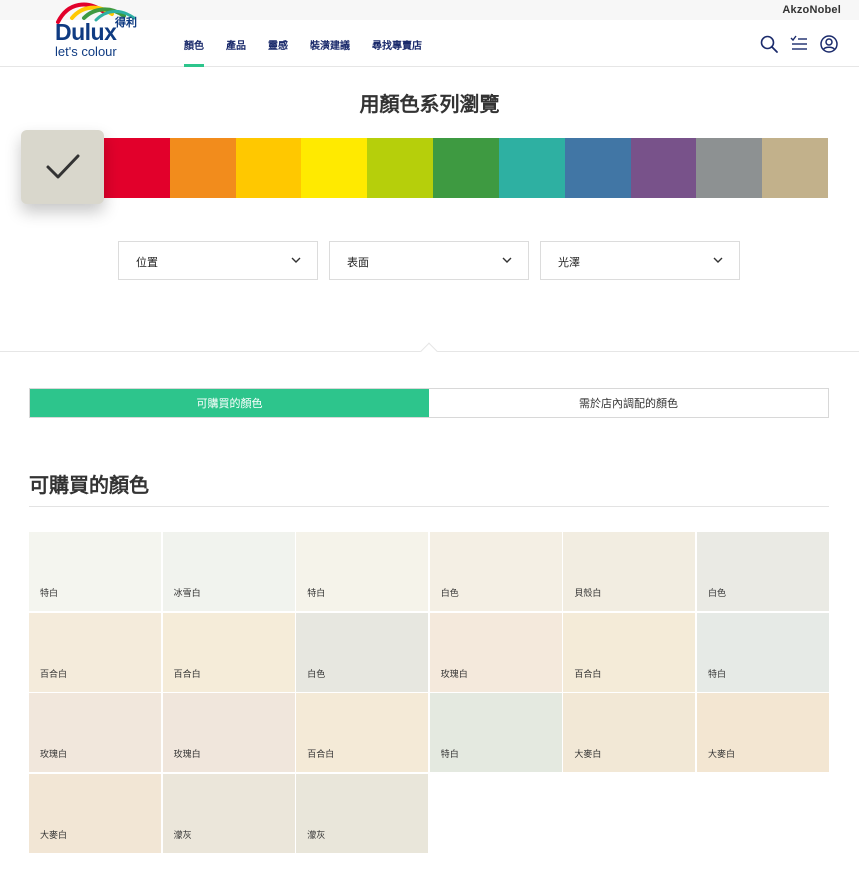  Describe the element at coordinates (228, 571) in the screenshot. I see `colour-tile: 冰雪白` at that location.